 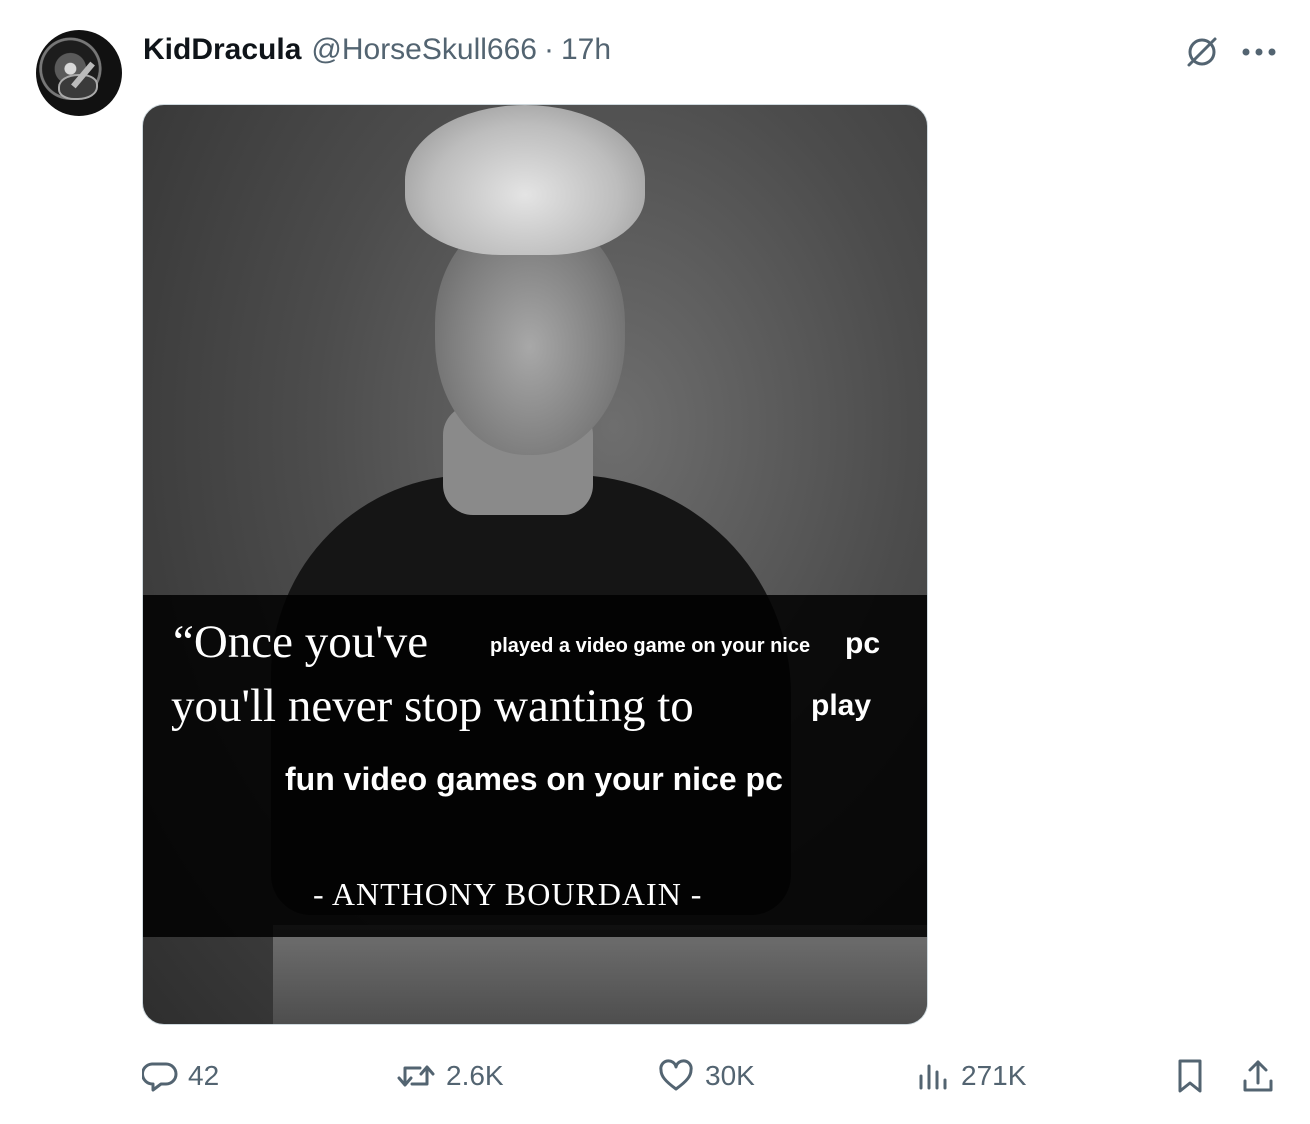 What do you see at coordinates (676, 1076) in the screenshot?
I see `heart-icon` at bounding box center [676, 1076].